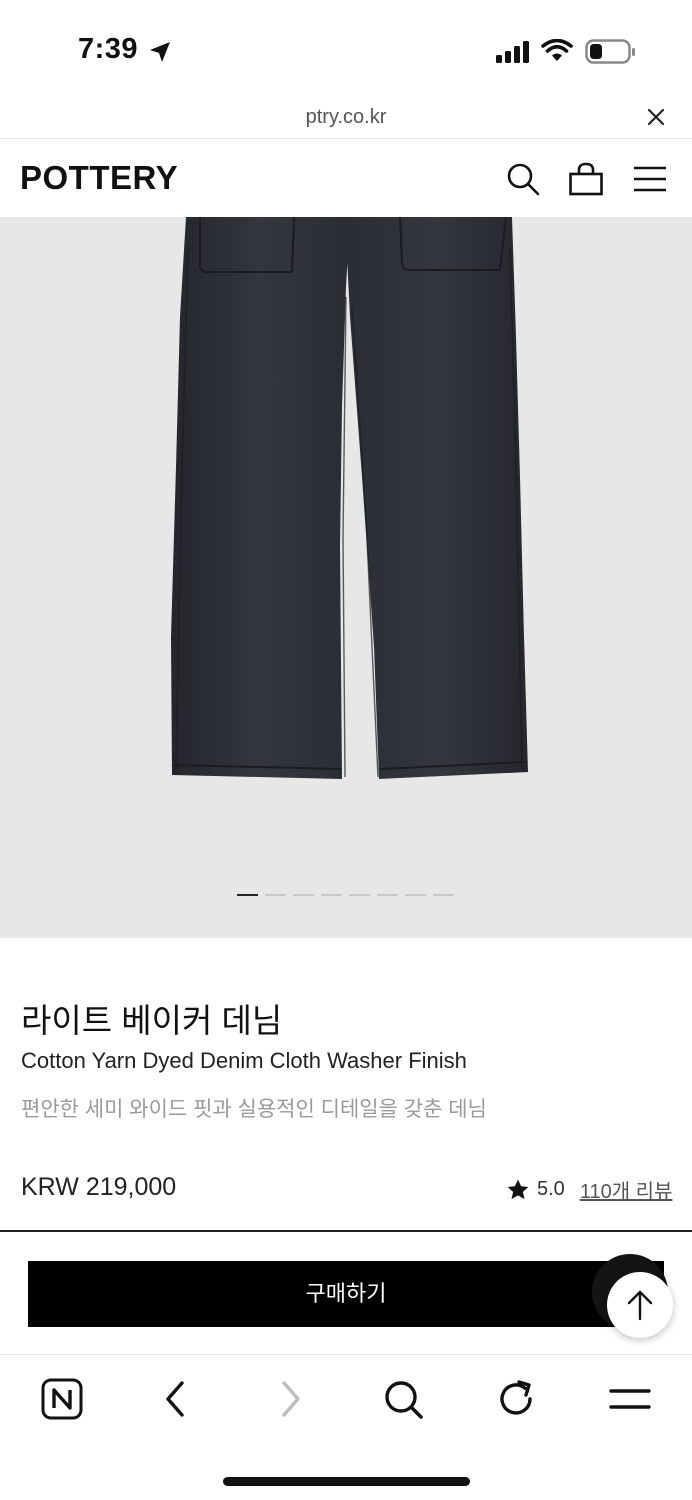  I want to click on url-bar: ptry.co.kr, so click(346, 117).